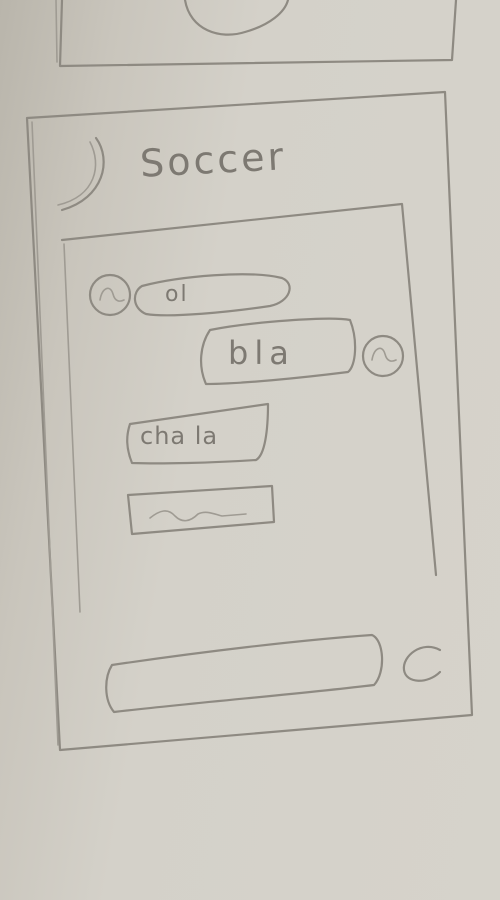 The height and width of the screenshot is (900, 500). I want to click on previous-screen-frame, so click(256, 34).